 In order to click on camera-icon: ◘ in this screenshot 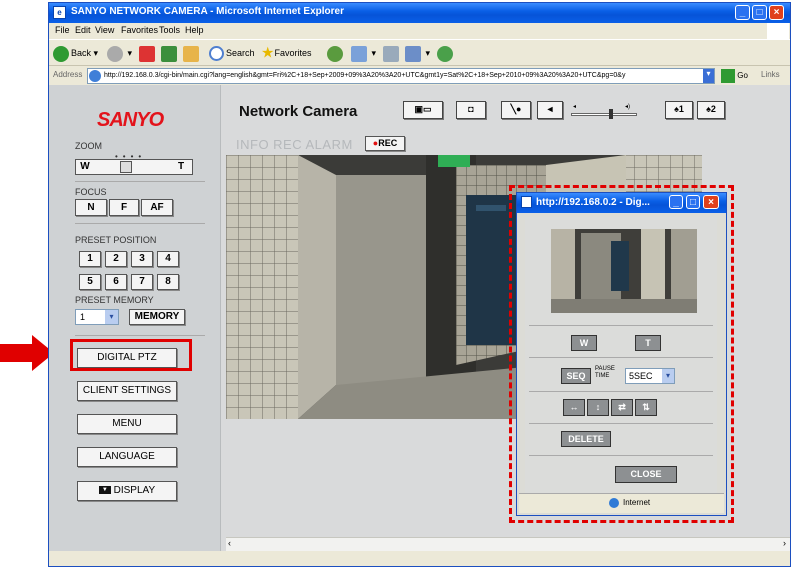, I will do `click(471, 109)`.